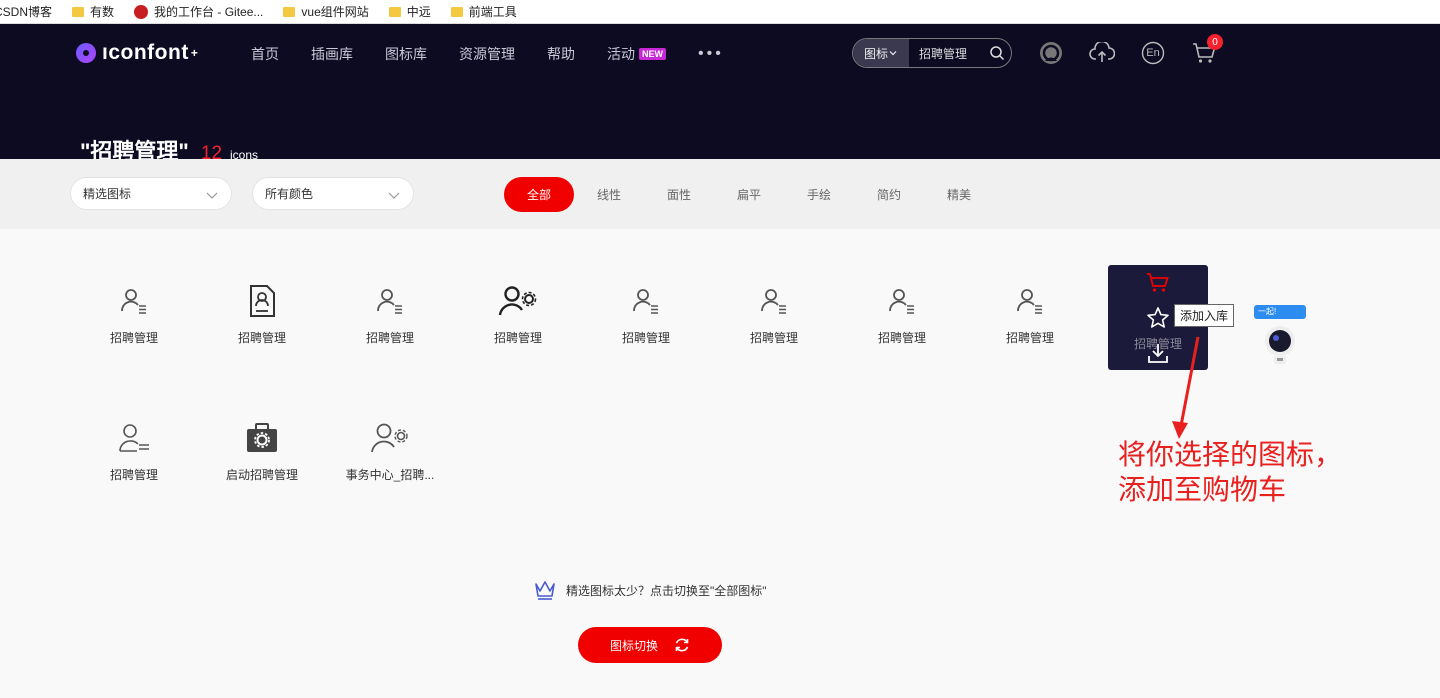 Image resolution: width=1440 pixels, height=698 pixels. What do you see at coordinates (333, 193) in the screenshot?
I see `color-filter-select: 所有颜色` at bounding box center [333, 193].